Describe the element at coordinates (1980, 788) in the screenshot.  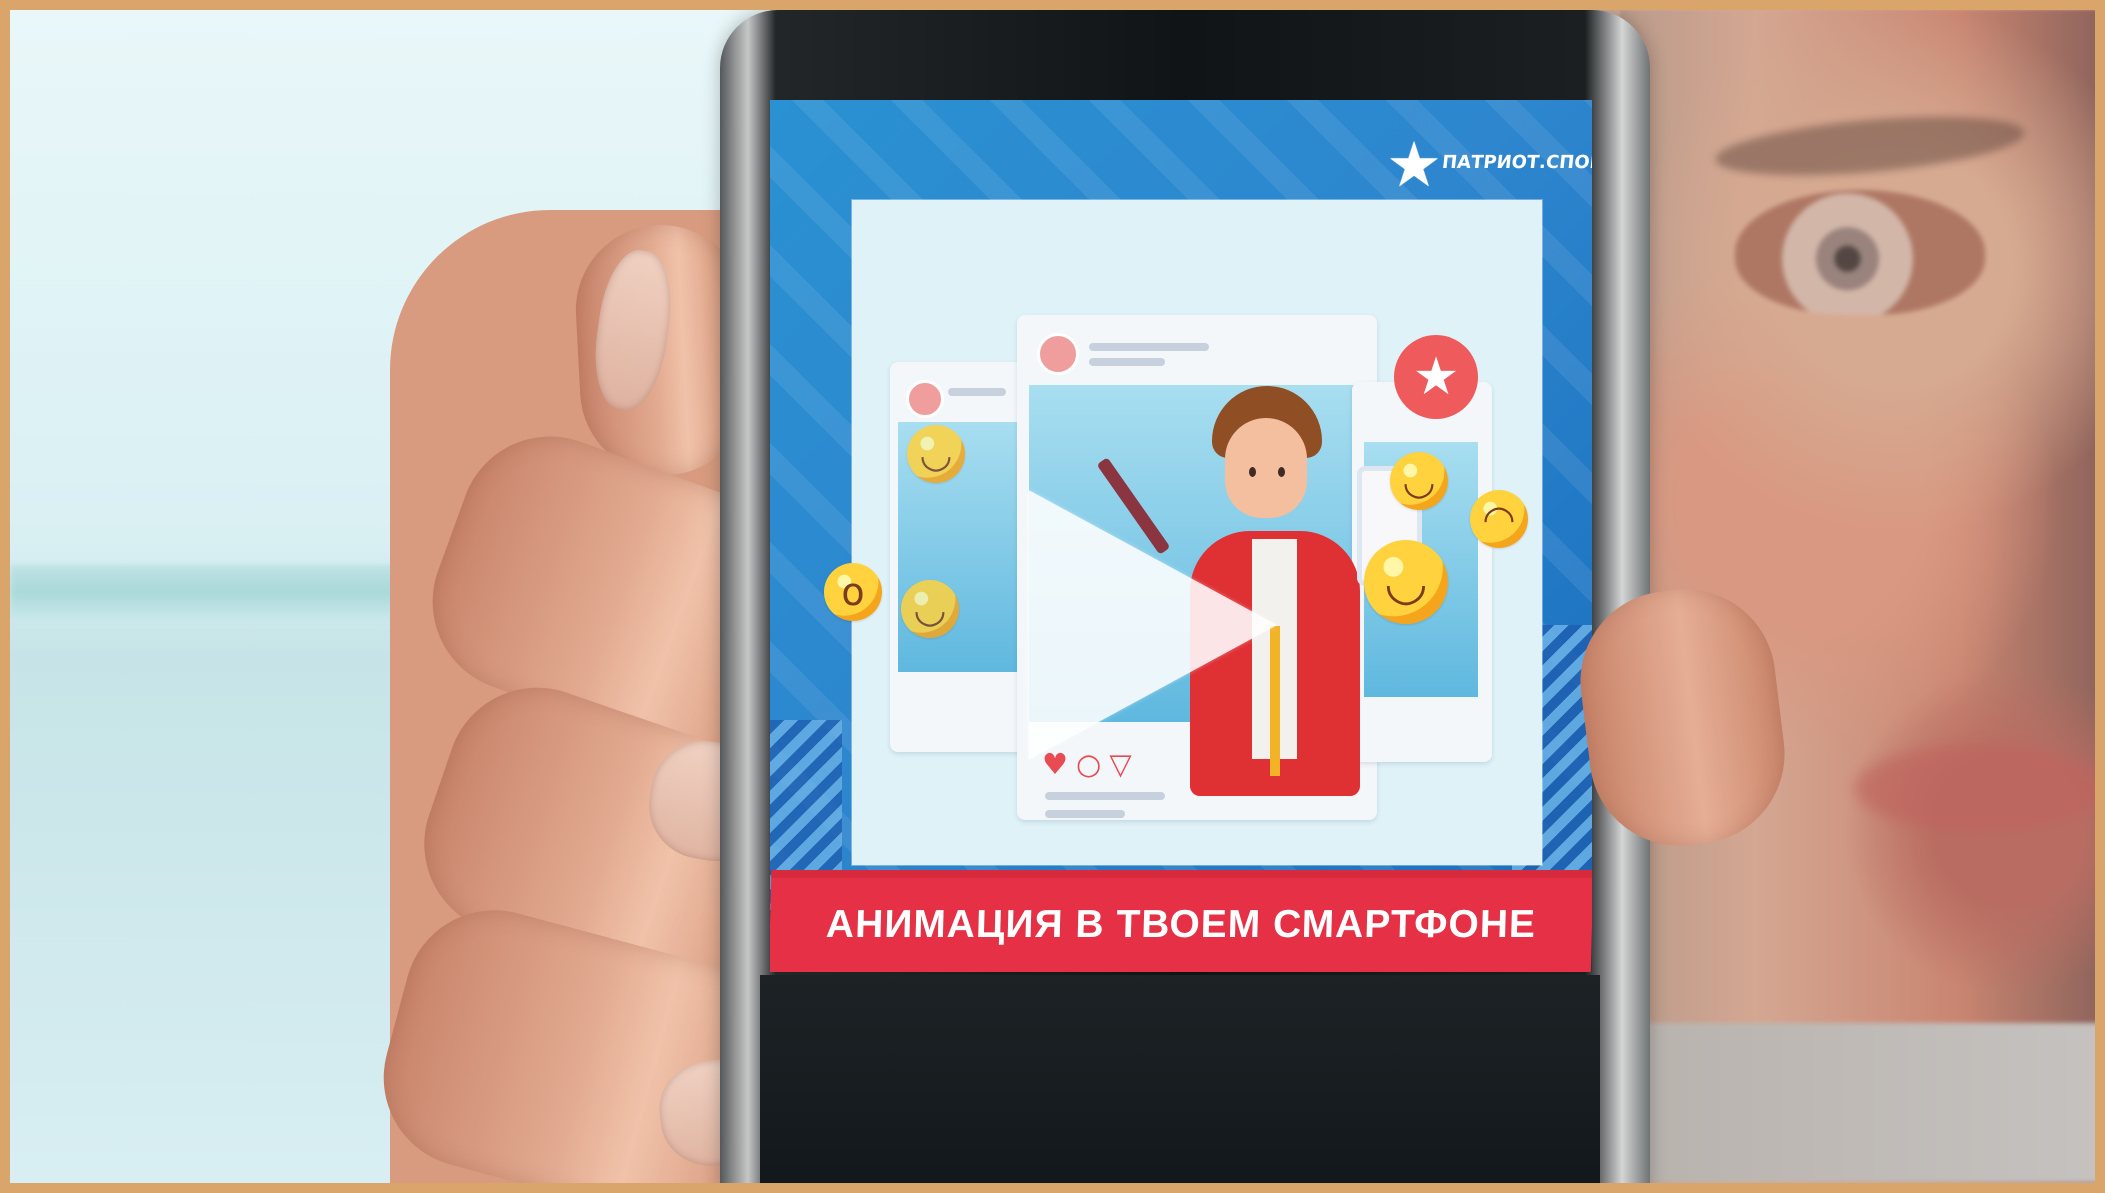
I see `mouth` at that location.